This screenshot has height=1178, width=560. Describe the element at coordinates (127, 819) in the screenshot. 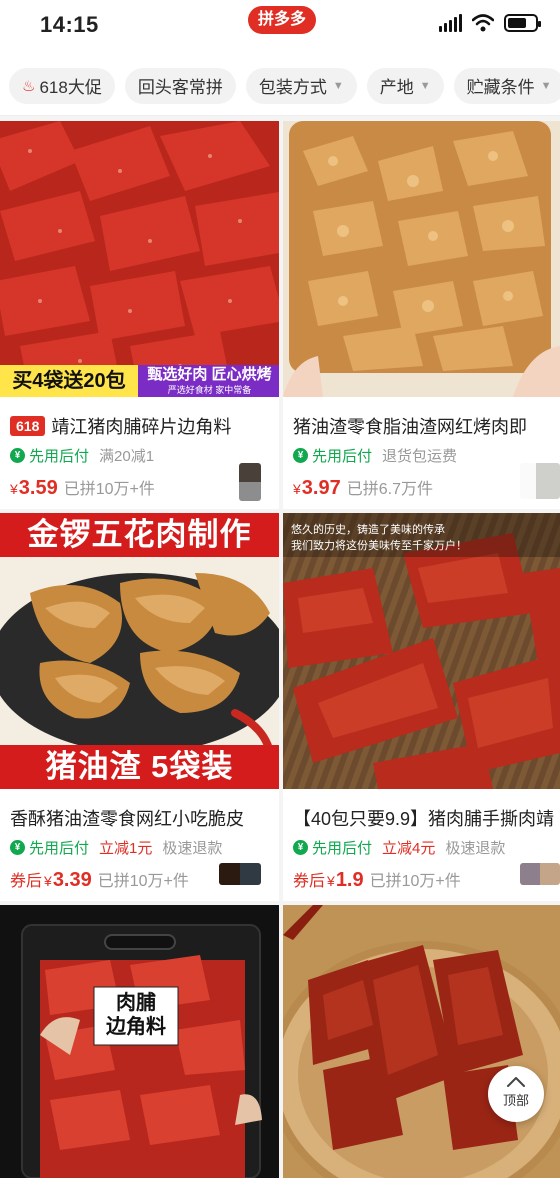

I see `product-title: 香酥猪油渣零食网红小吃脆皮` at that location.